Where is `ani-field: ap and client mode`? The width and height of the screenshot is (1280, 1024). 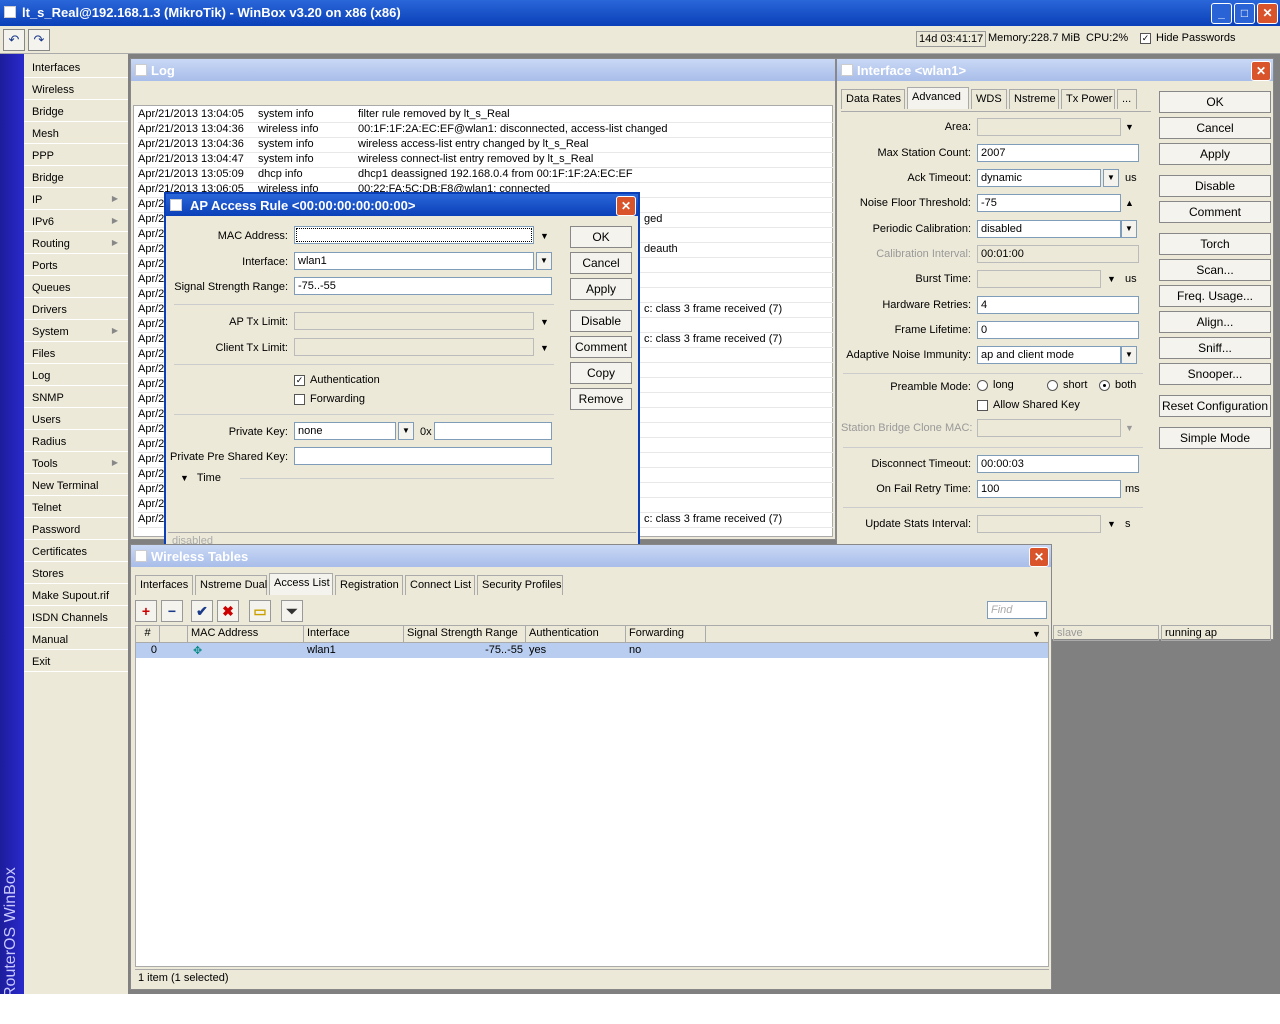
ani-field: ap and client mode is located at coordinates (1049, 355).